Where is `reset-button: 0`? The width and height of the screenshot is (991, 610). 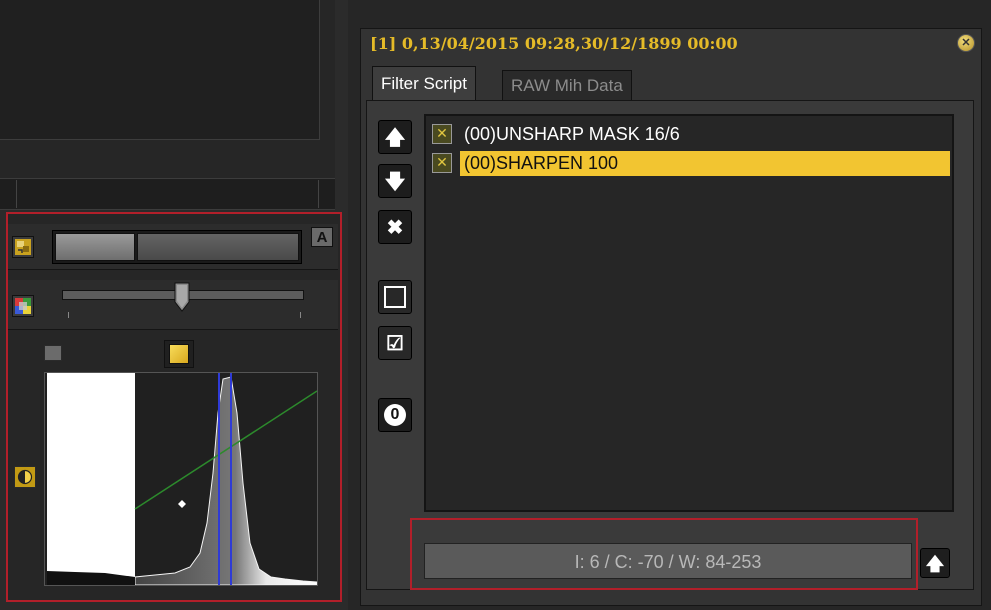 reset-button: 0 is located at coordinates (395, 415).